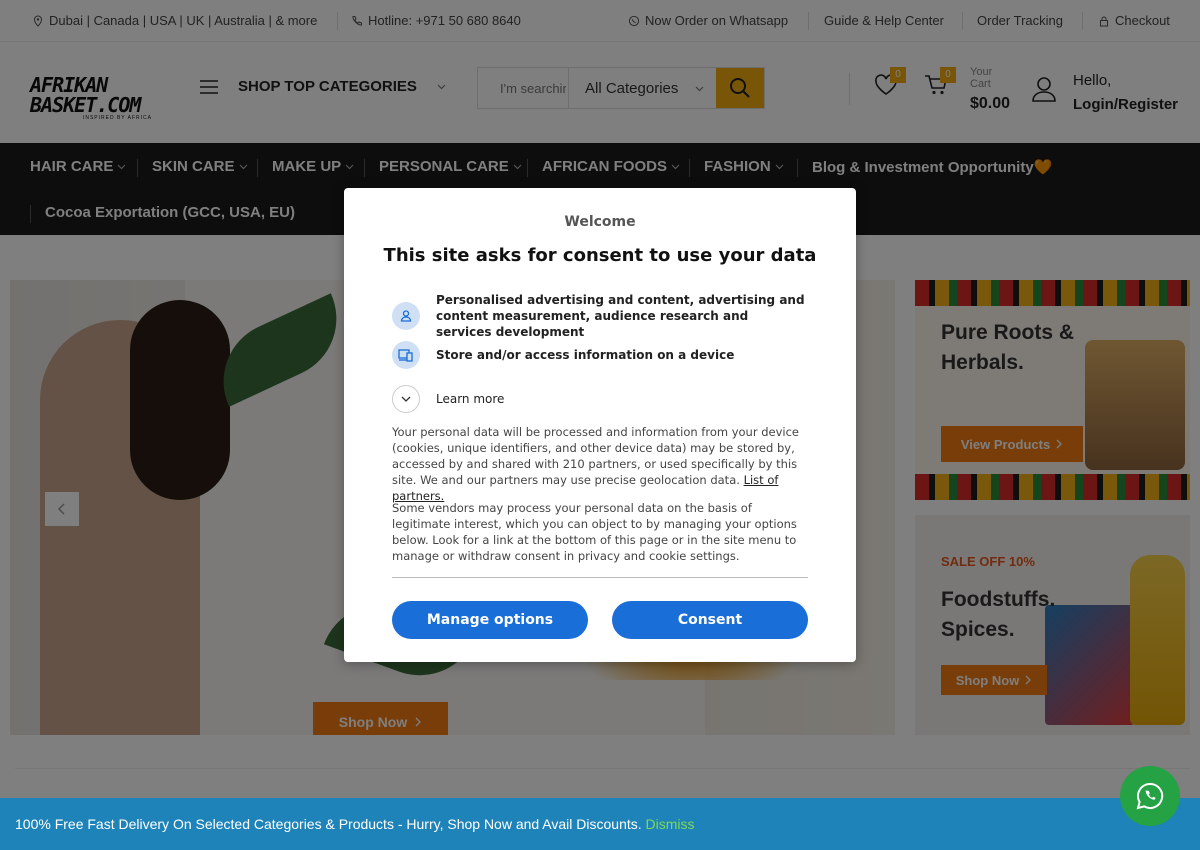 The height and width of the screenshot is (850, 1200). Describe the element at coordinates (406, 355) in the screenshot. I see `devices-icon` at that location.